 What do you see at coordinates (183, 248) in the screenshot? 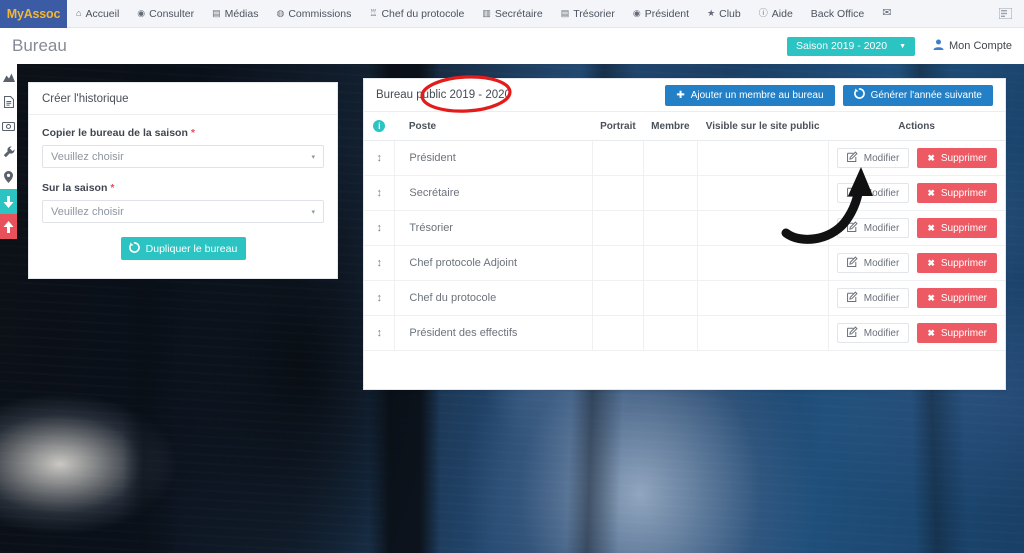
I see `duplicate-bureau-button: Dupliquer le bureau` at bounding box center [183, 248].